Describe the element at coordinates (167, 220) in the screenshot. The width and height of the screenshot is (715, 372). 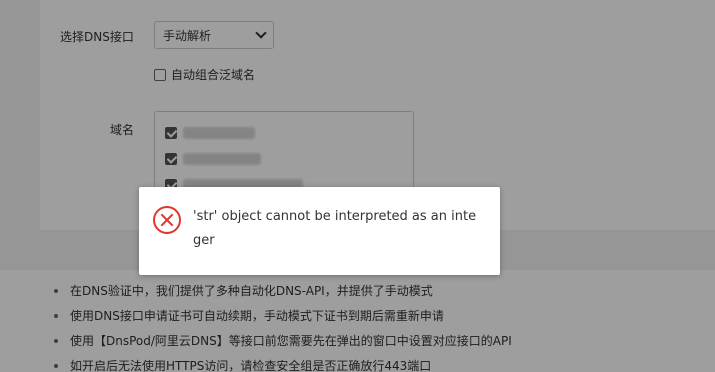
I see `error-circle-icon` at that location.